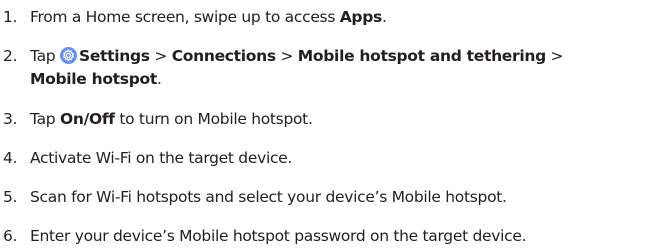  Describe the element at coordinates (213, 119) in the screenshot. I see `step-text: to turn on Mobile hotspot.` at that location.